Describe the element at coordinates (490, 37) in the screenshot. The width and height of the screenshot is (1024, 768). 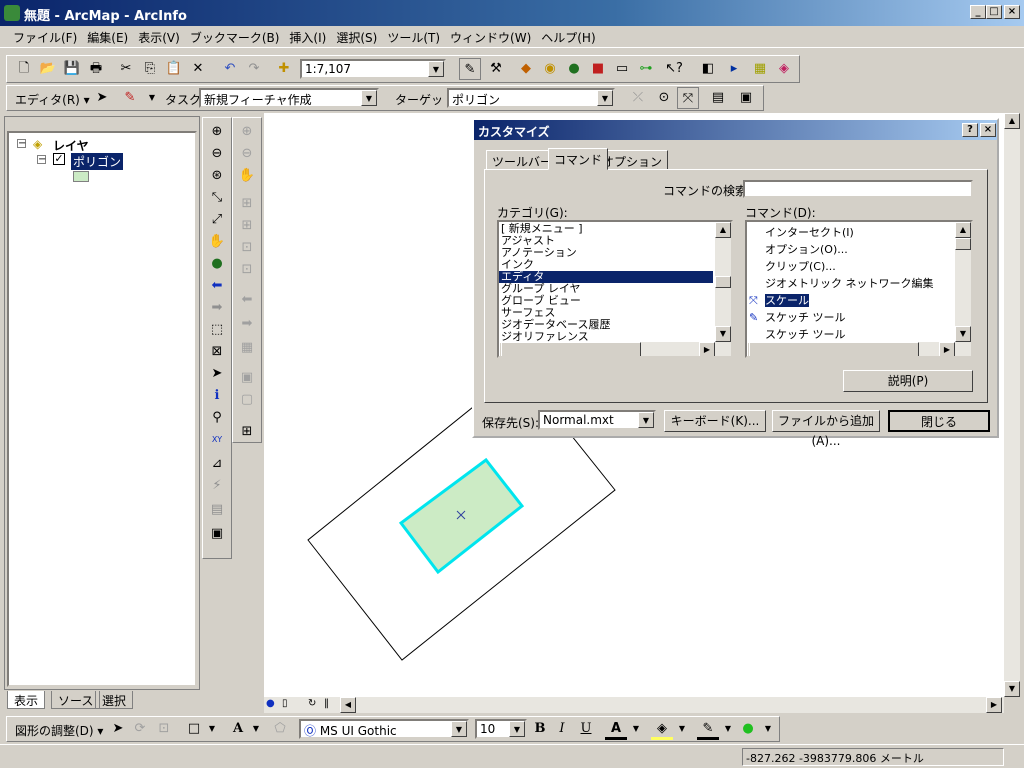
I see `menu-window: ウィンドウ(W)` at that location.